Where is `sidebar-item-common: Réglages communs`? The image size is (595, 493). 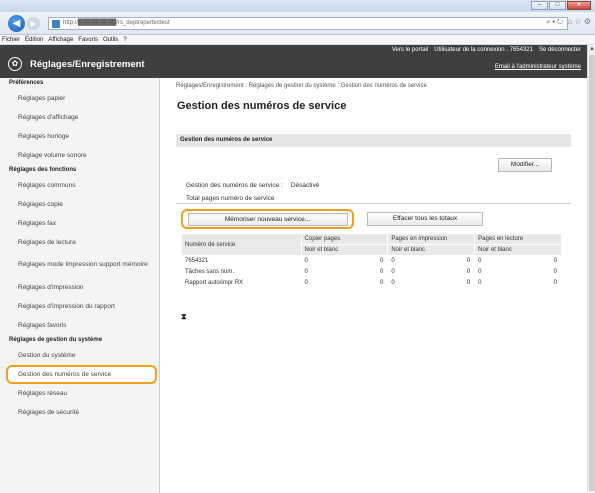 sidebar-item-common: Réglages communs is located at coordinates (79, 185).